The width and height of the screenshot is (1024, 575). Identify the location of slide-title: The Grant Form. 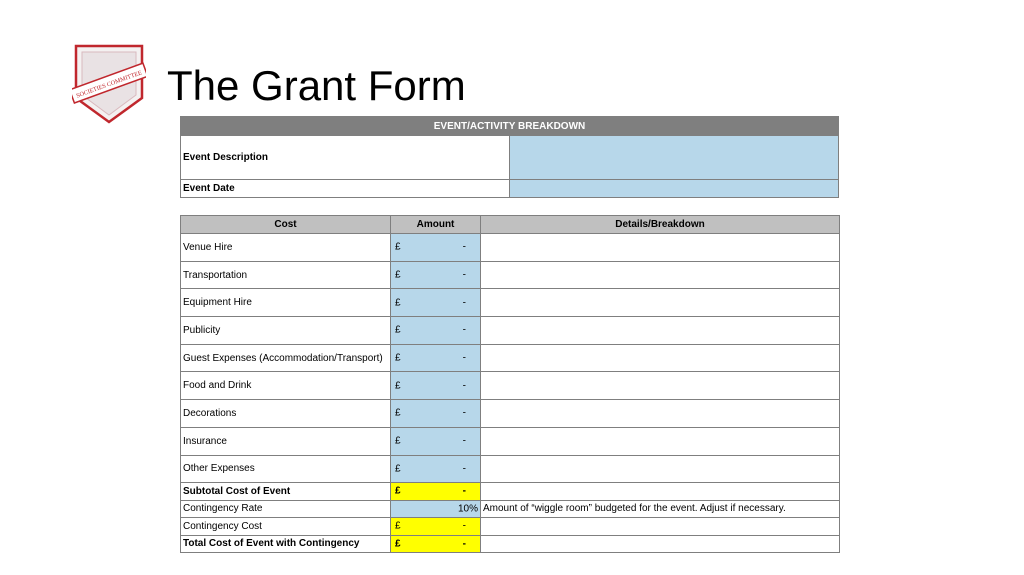
(316, 85).